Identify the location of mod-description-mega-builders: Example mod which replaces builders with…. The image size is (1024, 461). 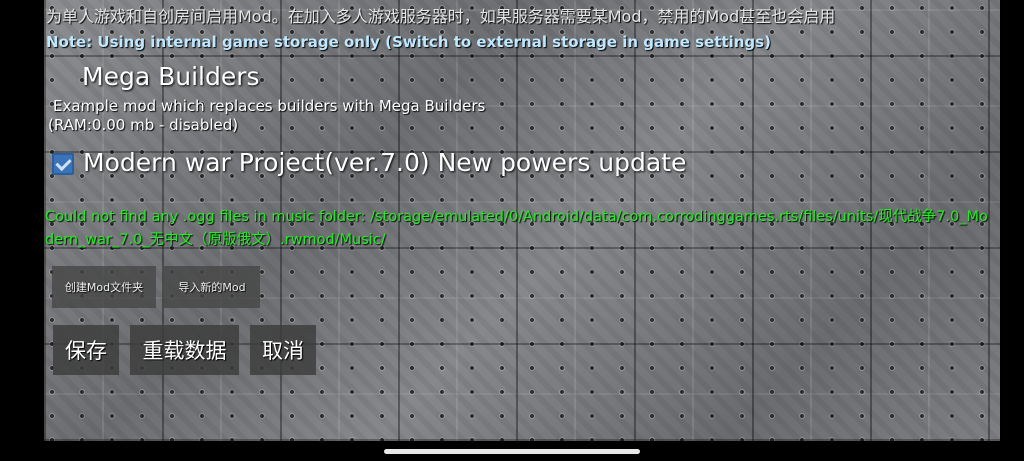
(269, 106).